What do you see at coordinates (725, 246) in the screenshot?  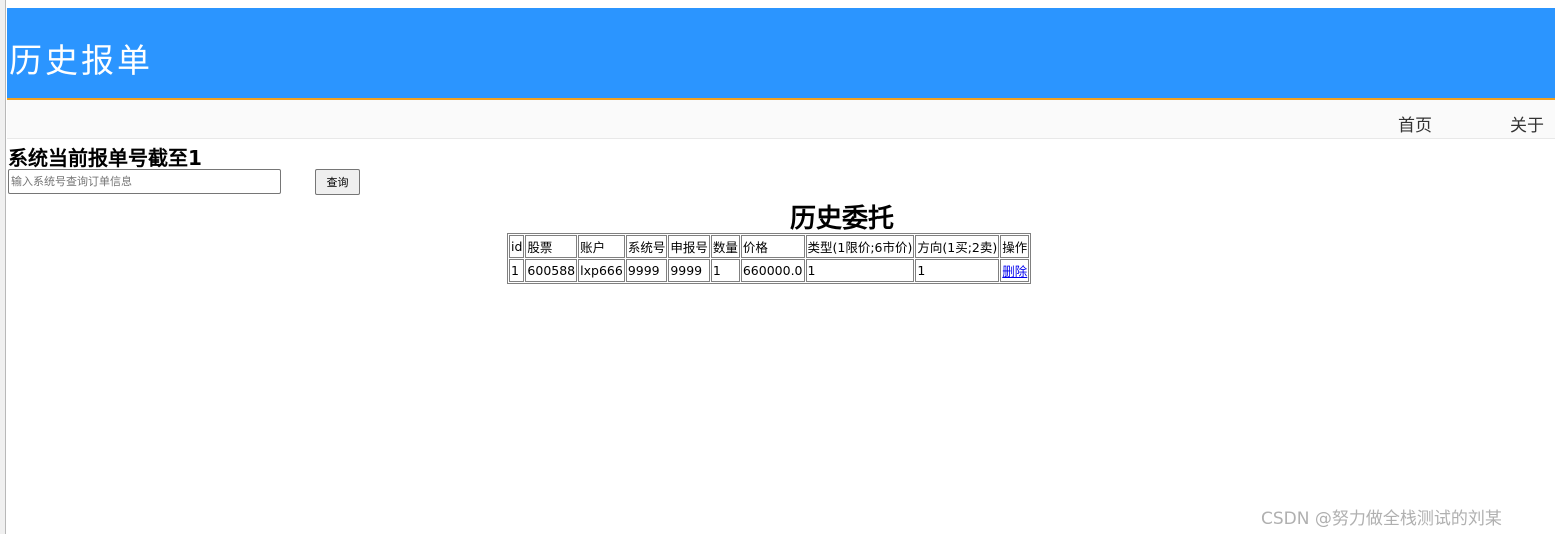 I see `column-header-quantity: 数量` at bounding box center [725, 246].